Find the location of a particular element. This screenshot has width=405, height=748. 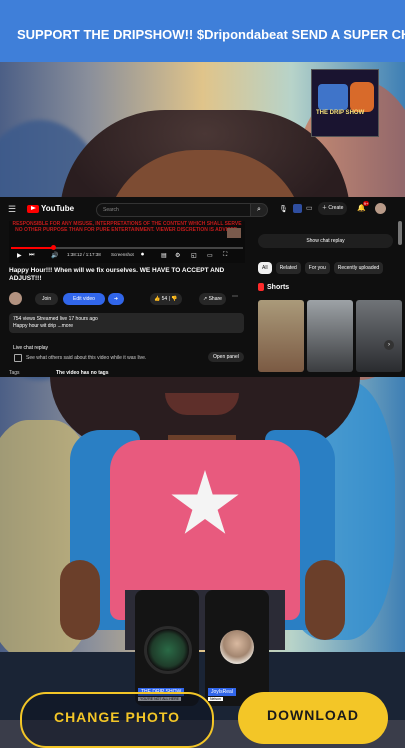

channel-avatar is located at coordinates (15, 298).